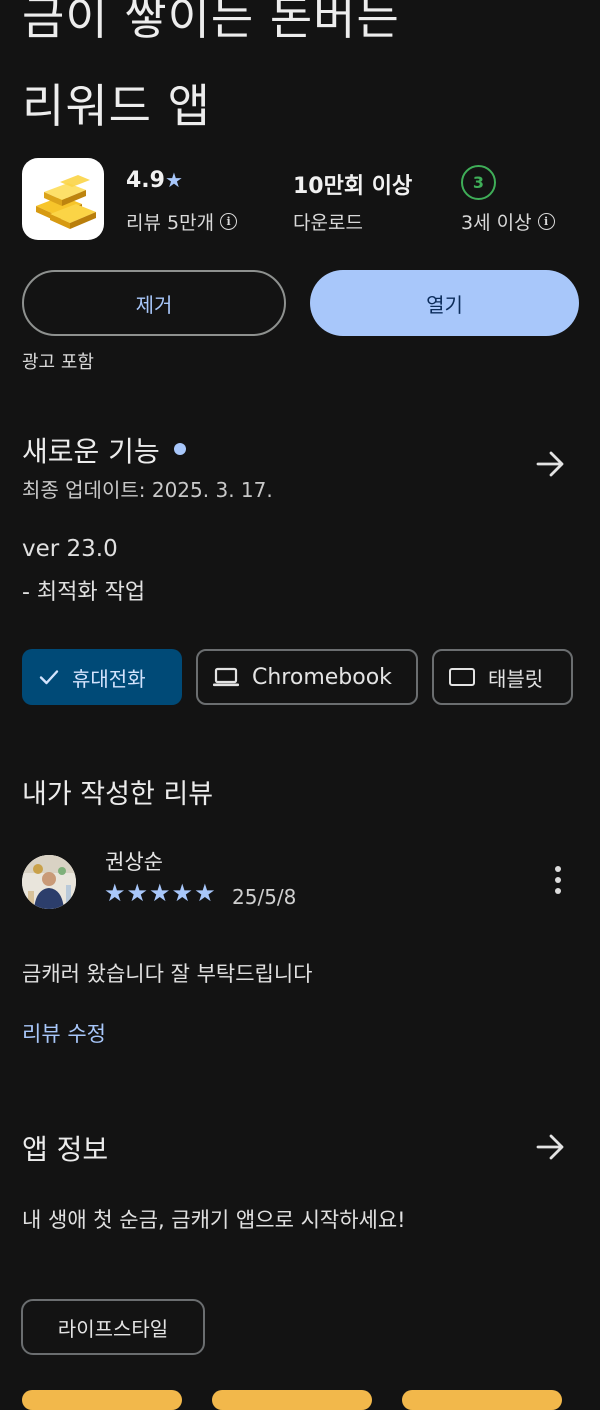  Describe the element at coordinates (226, 677) in the screenshot. I see `laptop-icon` at that location.